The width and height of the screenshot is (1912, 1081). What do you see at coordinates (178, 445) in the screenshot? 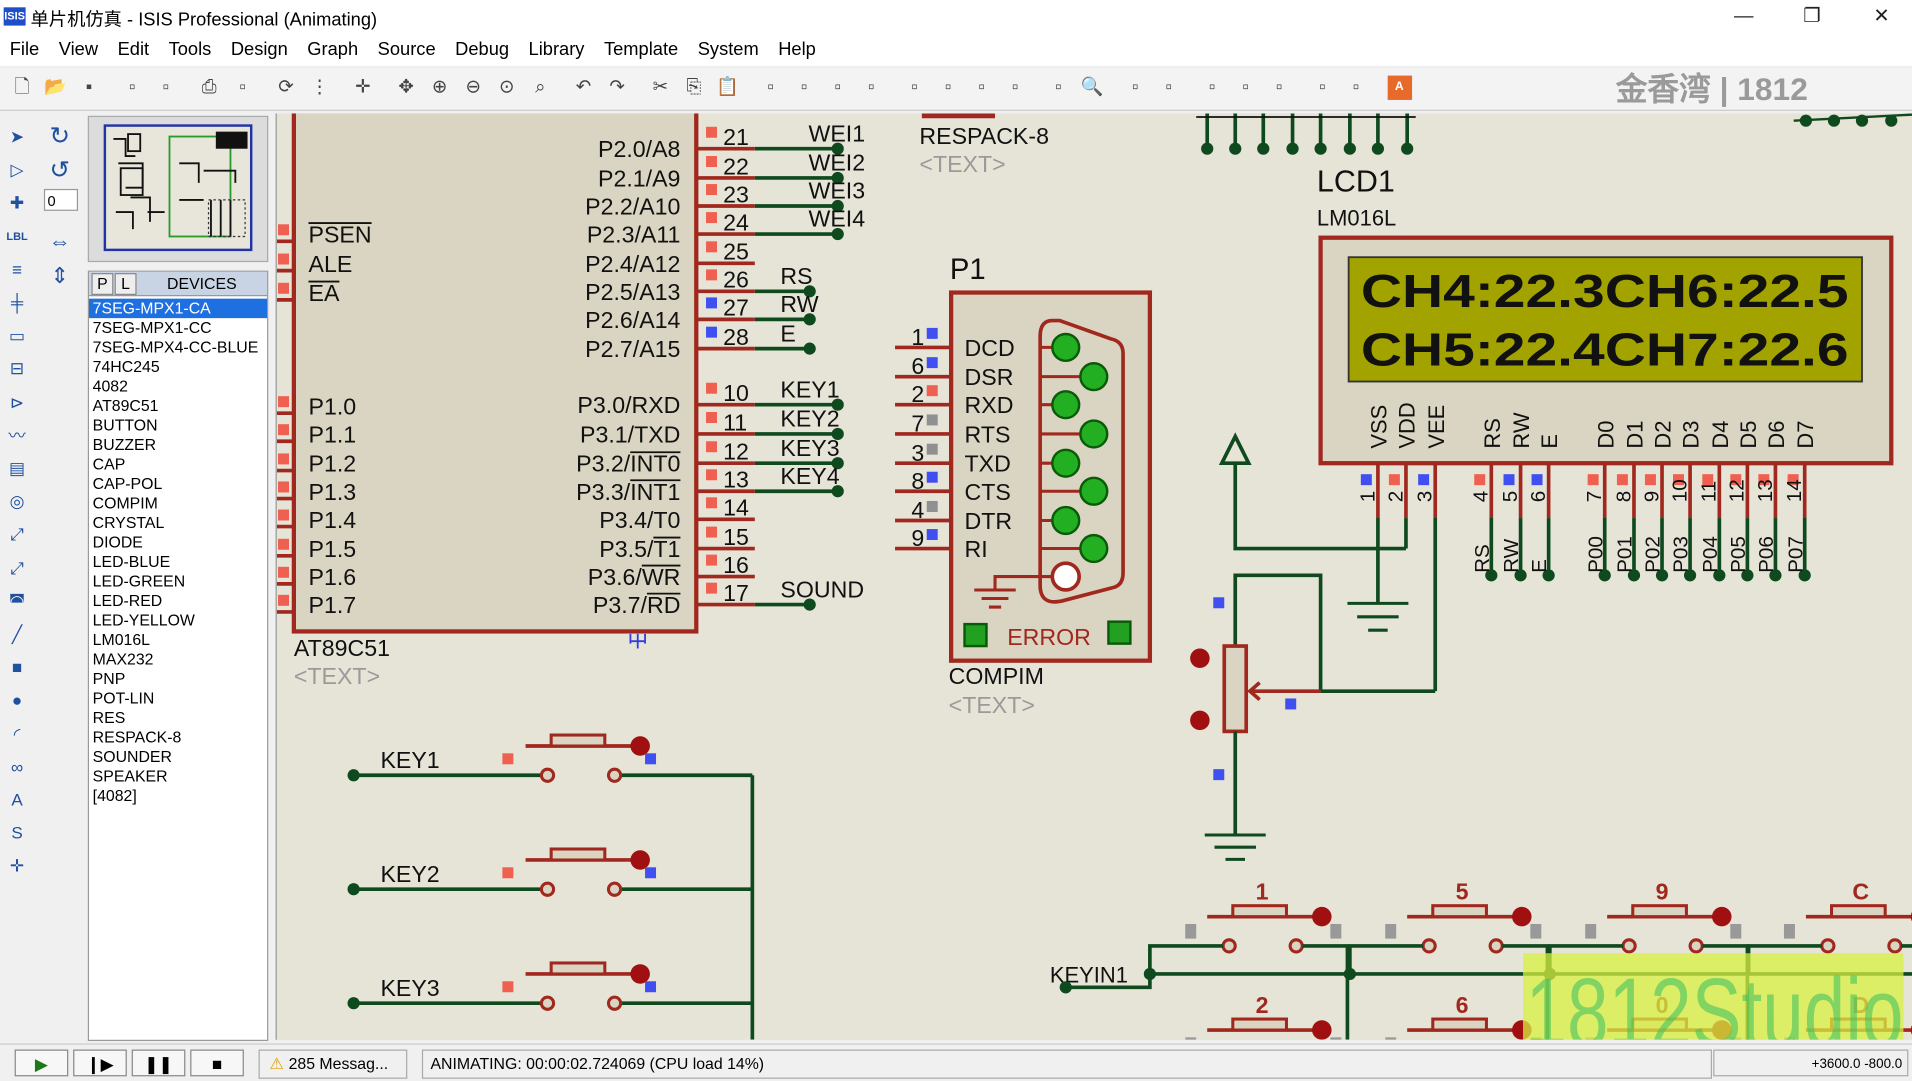
I see `device-list-item: BUZZER` at bounding box center [178, 445].